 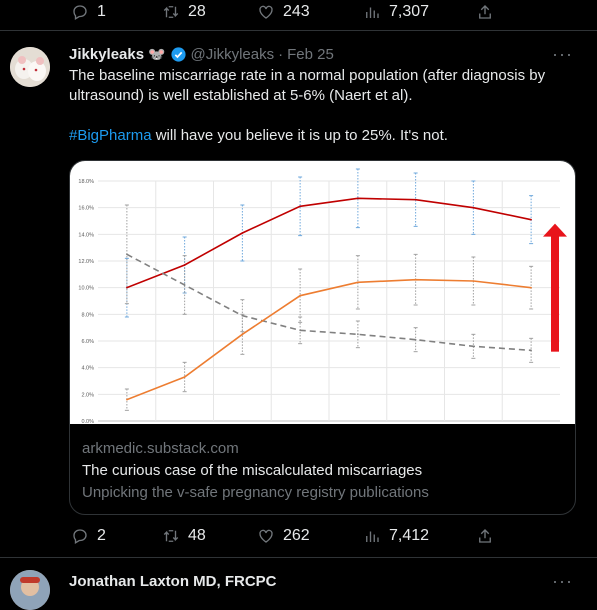 What do you see at coordinates (178, 54) in the screenshot?
I see `verified-badge-icon` at bounding box center [178, 54].